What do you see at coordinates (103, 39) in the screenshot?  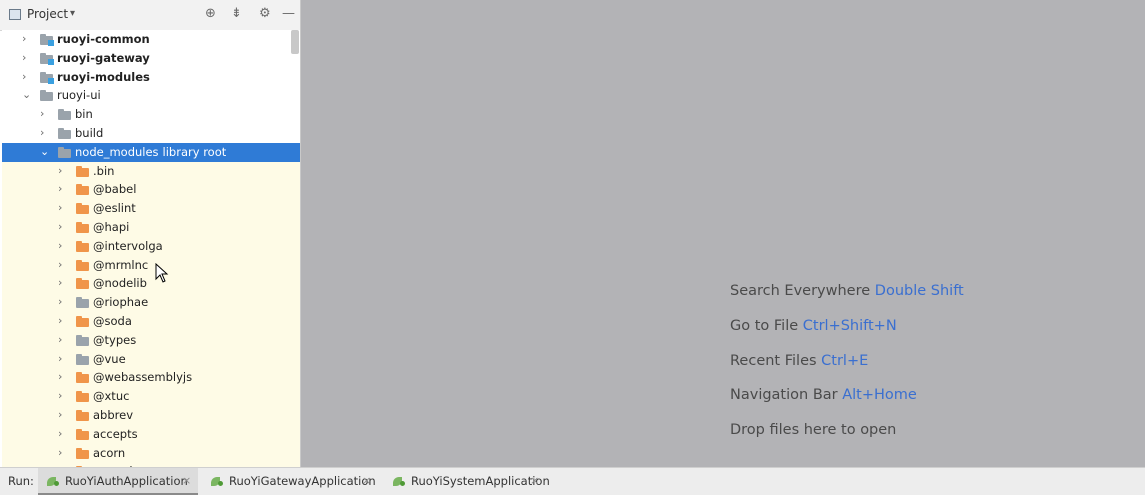 I see `tree-item-label: ruoyi-common` at bounding box center [103, 39].